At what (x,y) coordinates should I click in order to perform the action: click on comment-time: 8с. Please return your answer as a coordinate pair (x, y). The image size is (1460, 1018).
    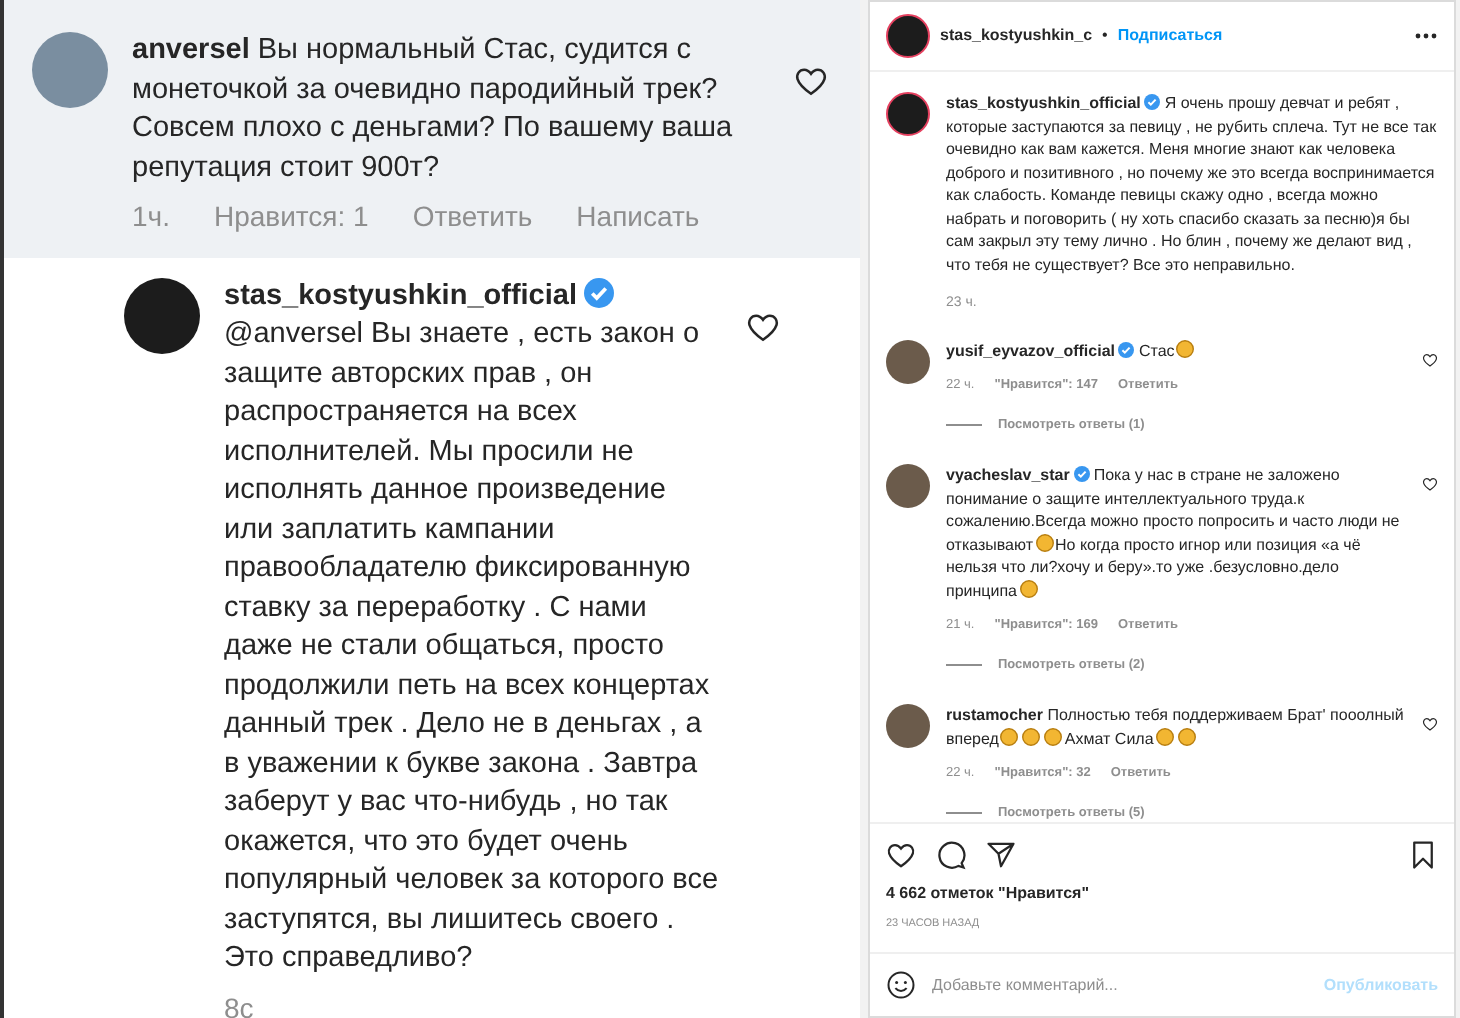
    Looking at the image, I should click on (239, 1003).